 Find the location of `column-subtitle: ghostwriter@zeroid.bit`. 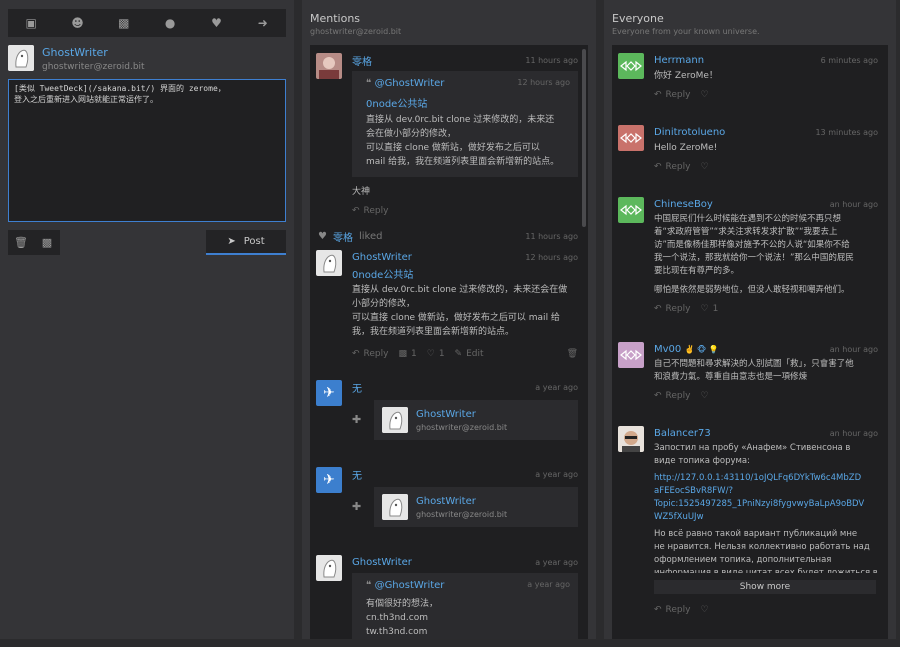

column-subtitle: ghostwriter@zeroid.bit is located at coordinates (356, 31).